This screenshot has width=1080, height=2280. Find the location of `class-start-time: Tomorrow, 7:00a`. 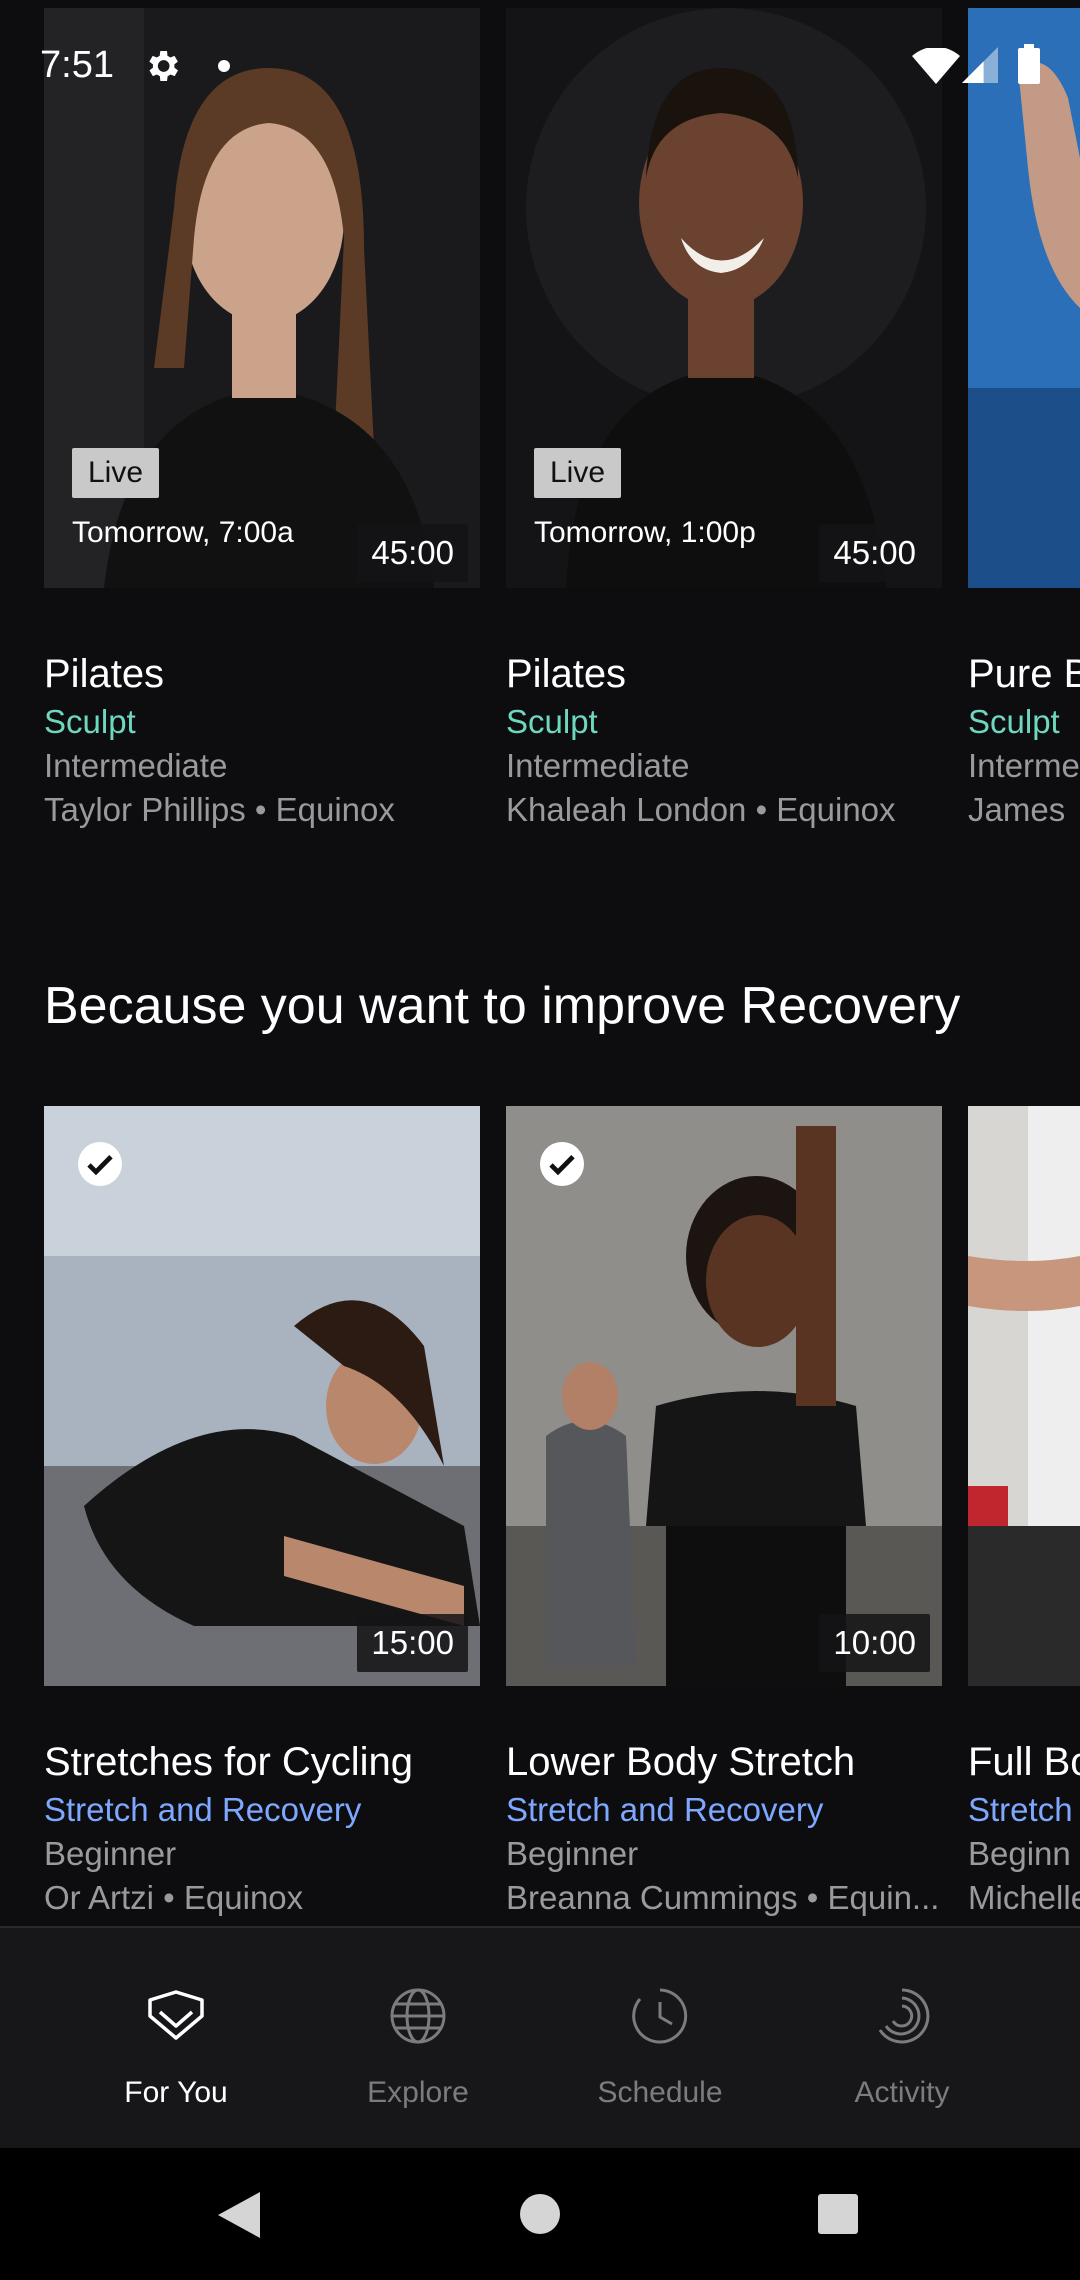

class-start-time: Tomorrow, 7:00a is located at coordinates (183, 532).